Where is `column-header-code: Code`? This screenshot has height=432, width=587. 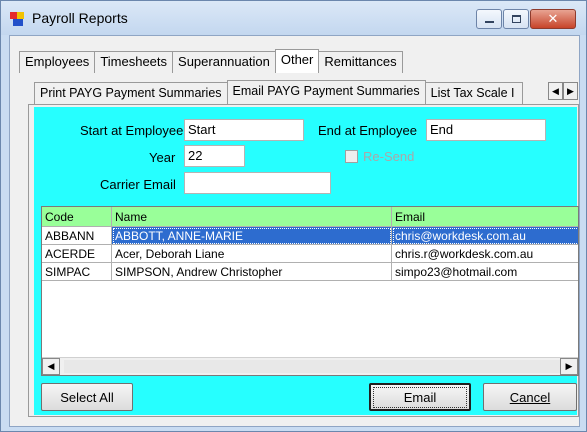 column-header-code: Code is located at coordinates (77, 217).